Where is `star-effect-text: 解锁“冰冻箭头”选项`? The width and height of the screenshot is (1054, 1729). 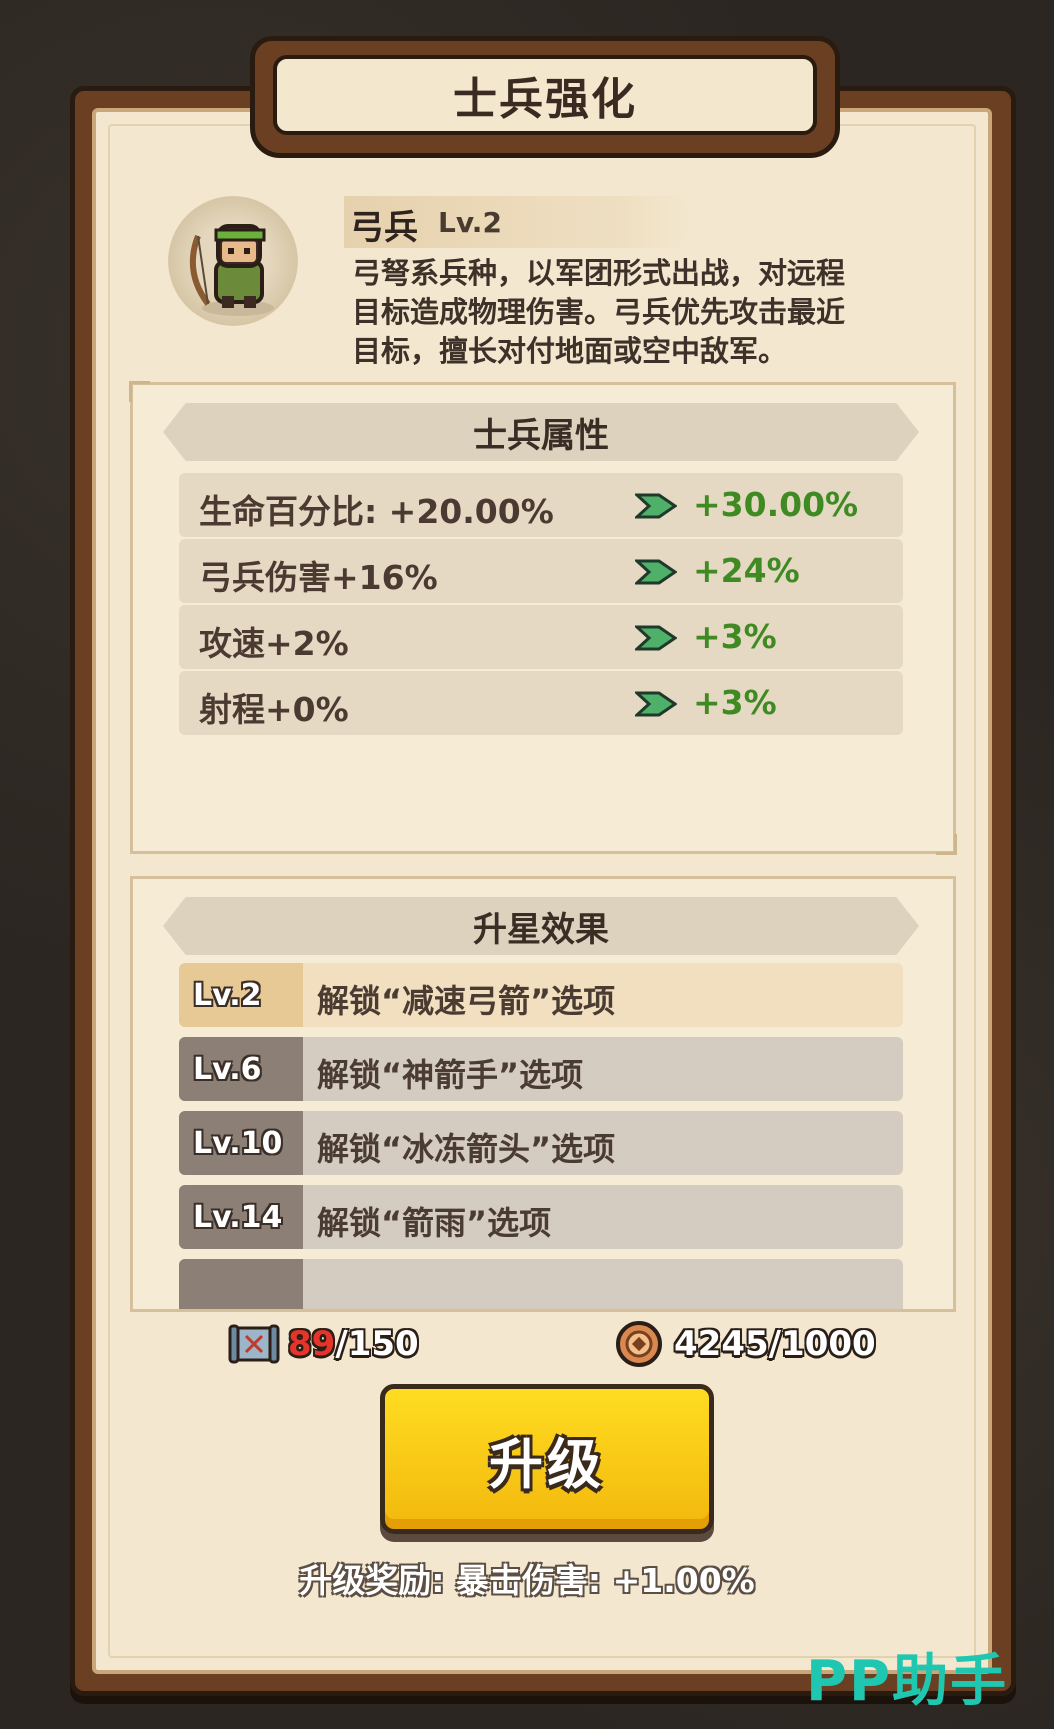 star-effect-text: 解锁“冰冻箭头”选项 is located at coordinates (466, 1149).